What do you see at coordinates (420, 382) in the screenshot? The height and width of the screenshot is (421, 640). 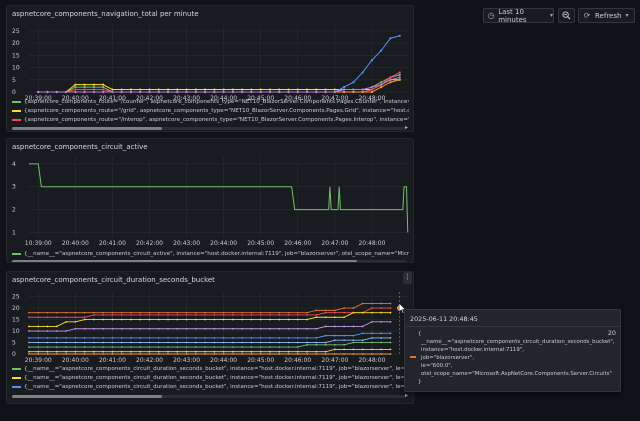 I see `tooltip-line: }` at bounding box center [420, 382].